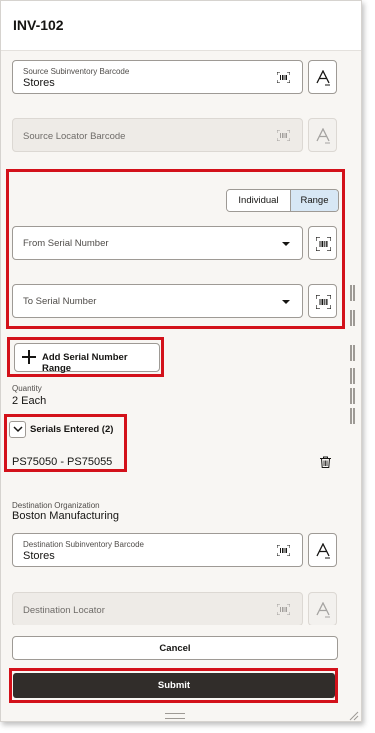  What do you see at coordinates (175, 648) in the screenshot?
I see `cancel-button: Cancel` at bounding box center [175, 648].